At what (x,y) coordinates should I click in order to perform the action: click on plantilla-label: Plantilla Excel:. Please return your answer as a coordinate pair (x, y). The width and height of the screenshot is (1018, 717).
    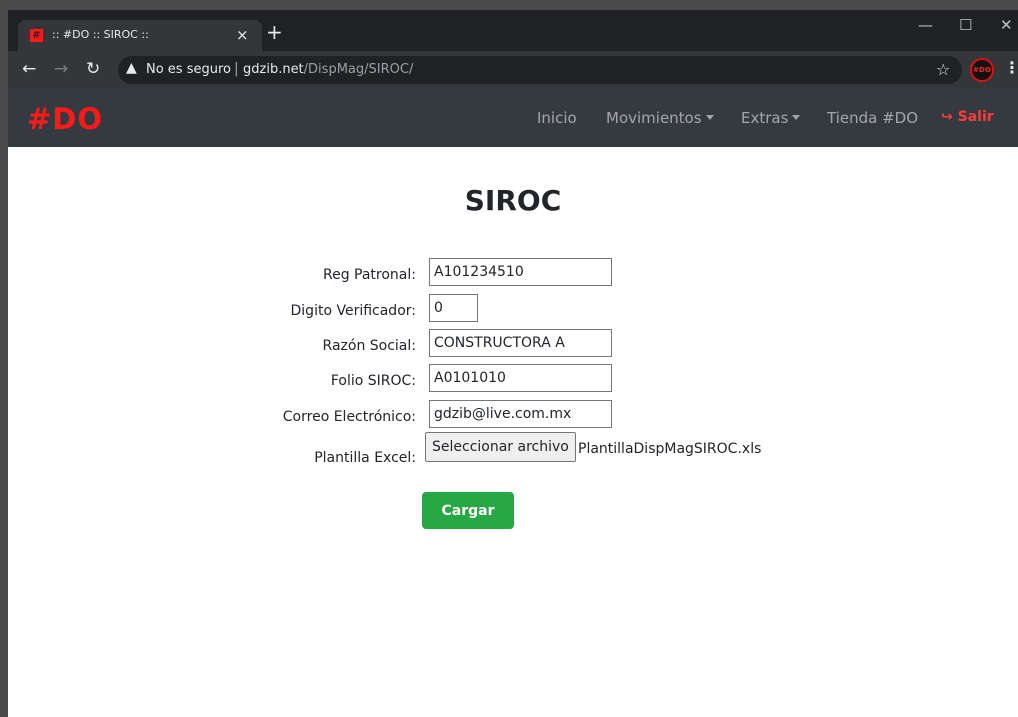
    Looking at the image, I should click on (365, 458).